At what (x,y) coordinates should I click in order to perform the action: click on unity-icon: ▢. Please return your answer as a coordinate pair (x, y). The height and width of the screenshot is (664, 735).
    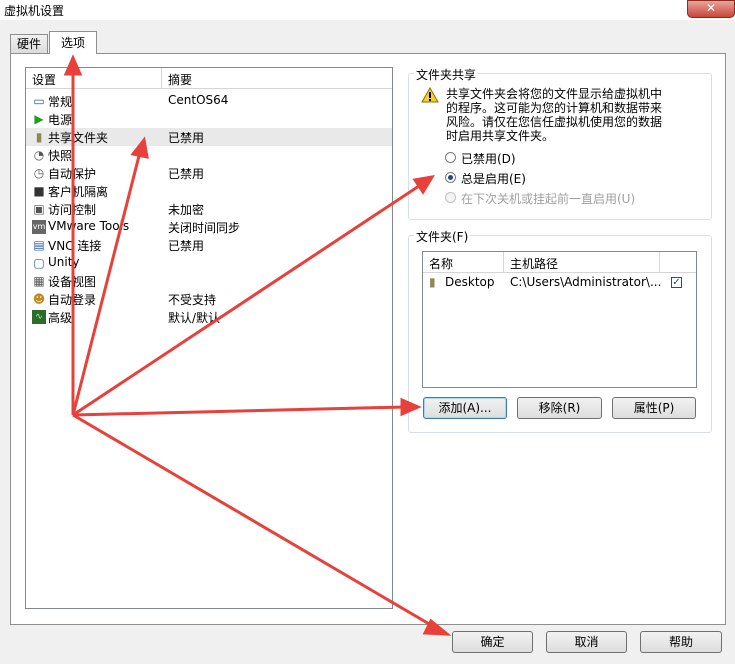
    Looking at the image, I should click on (39, 263).